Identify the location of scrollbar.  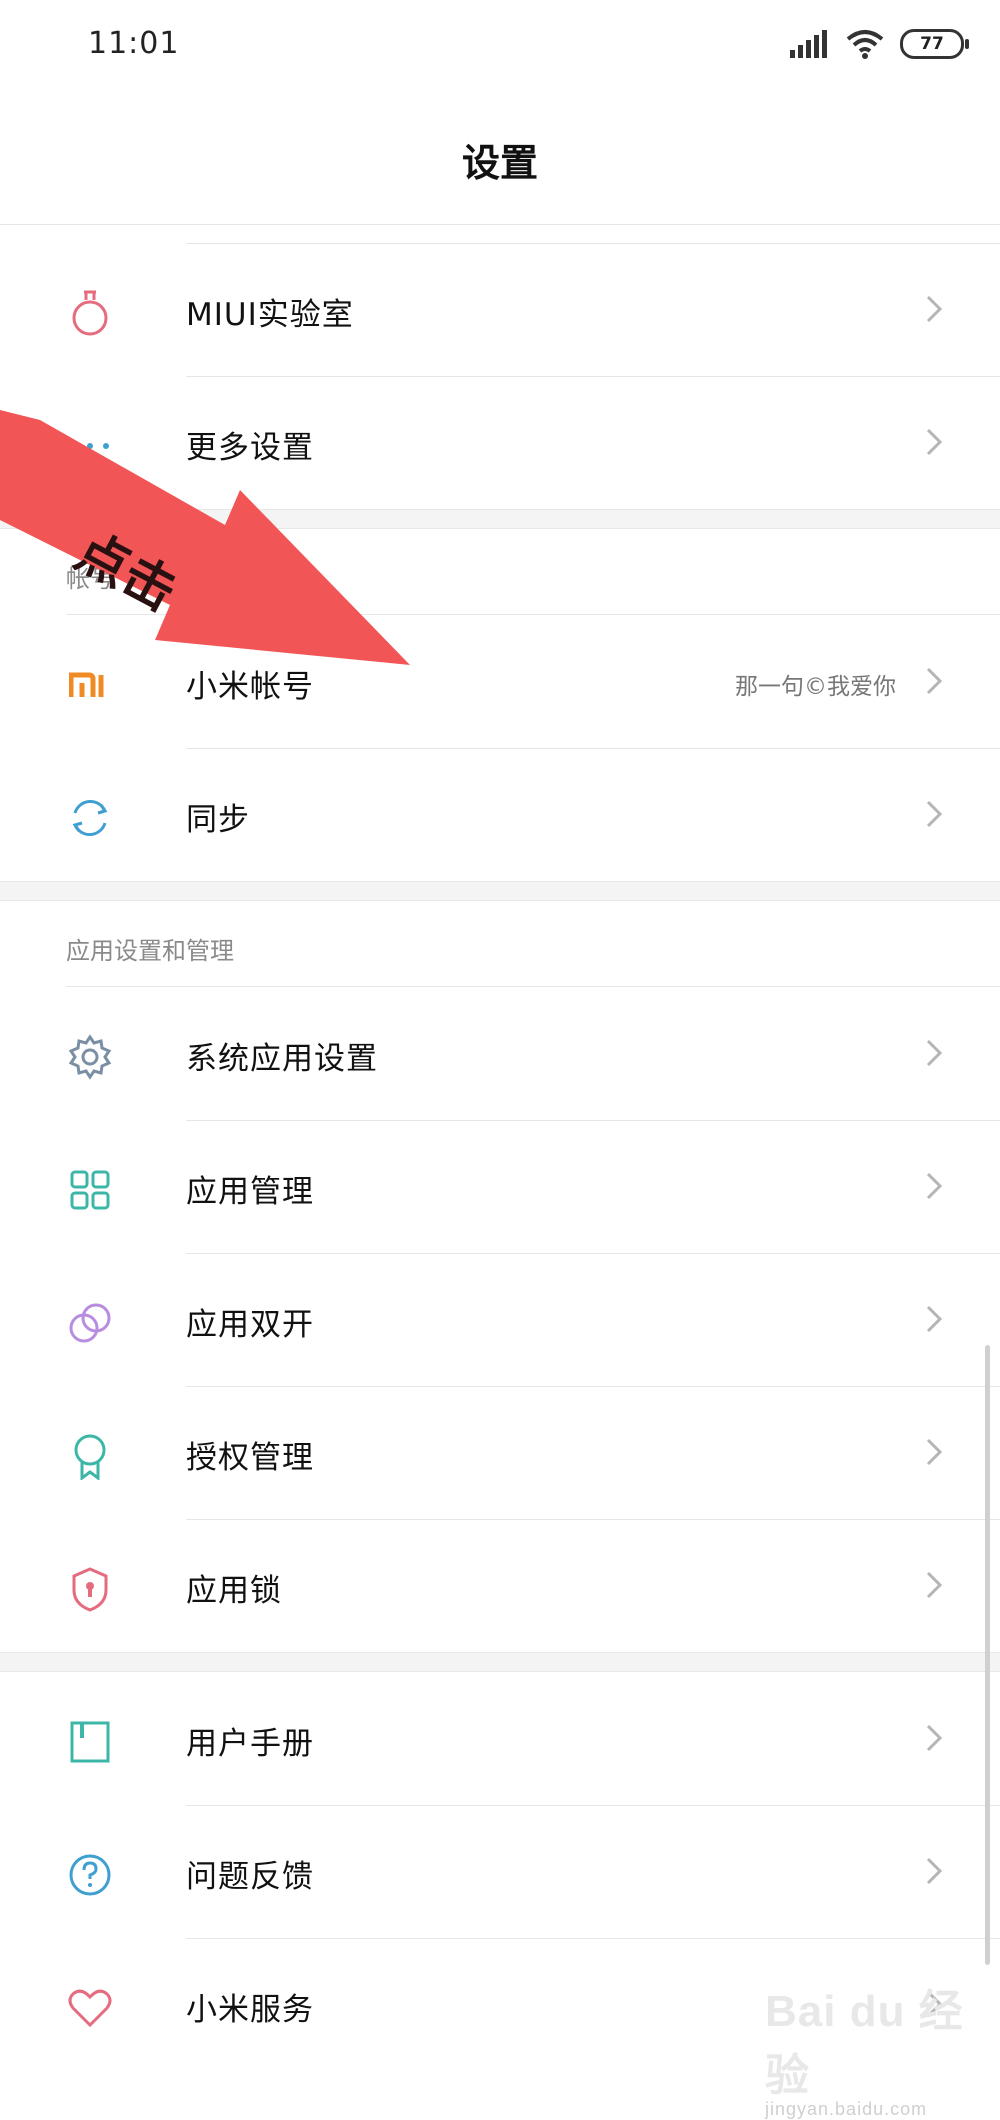
(987, 1655).